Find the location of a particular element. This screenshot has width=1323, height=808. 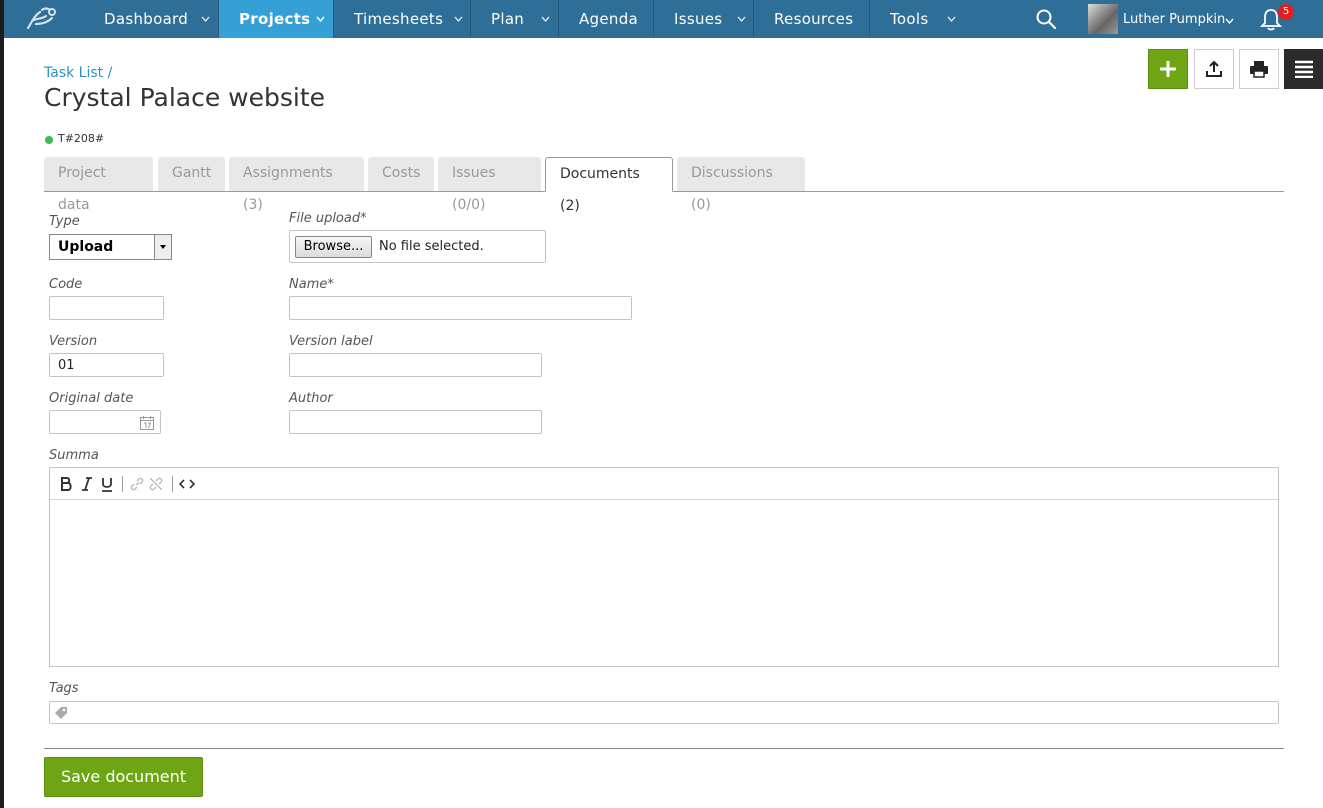

nav-issues: Issues is located at coordinates (698, 19).